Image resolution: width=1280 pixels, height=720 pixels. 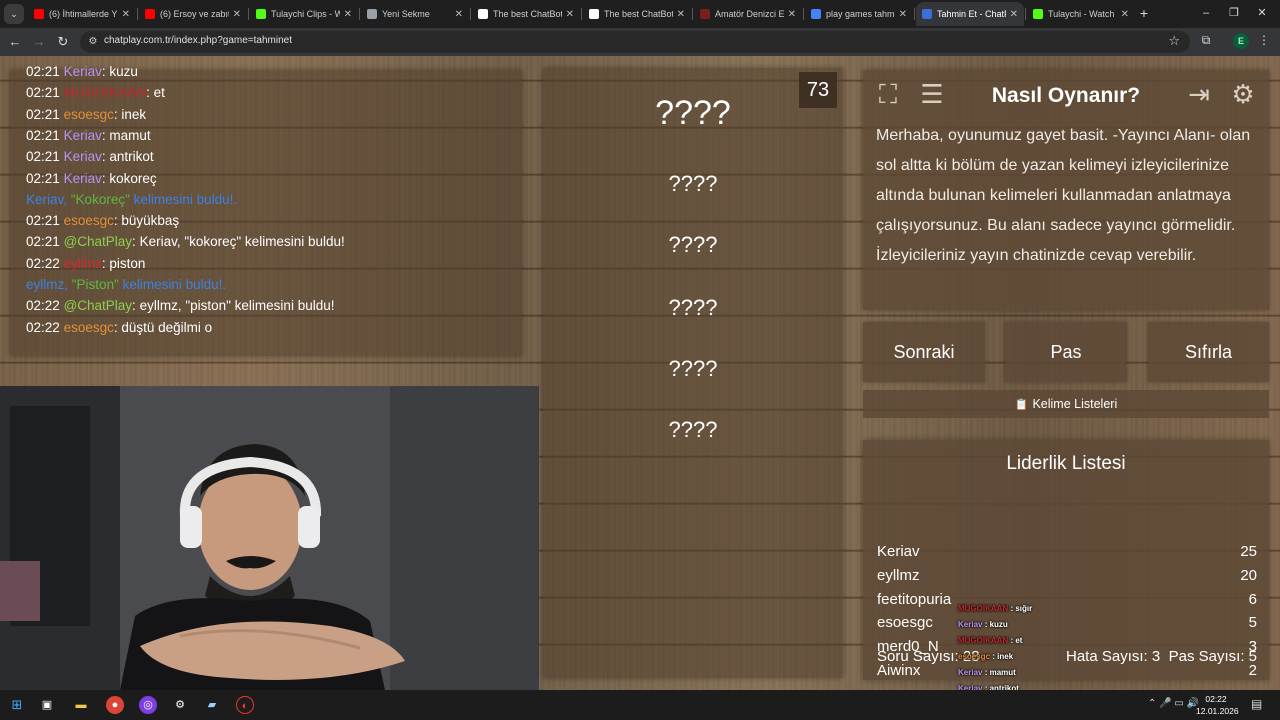 I want to click on bookmark-star-icon: ☆, so click(x=1174, y=41).